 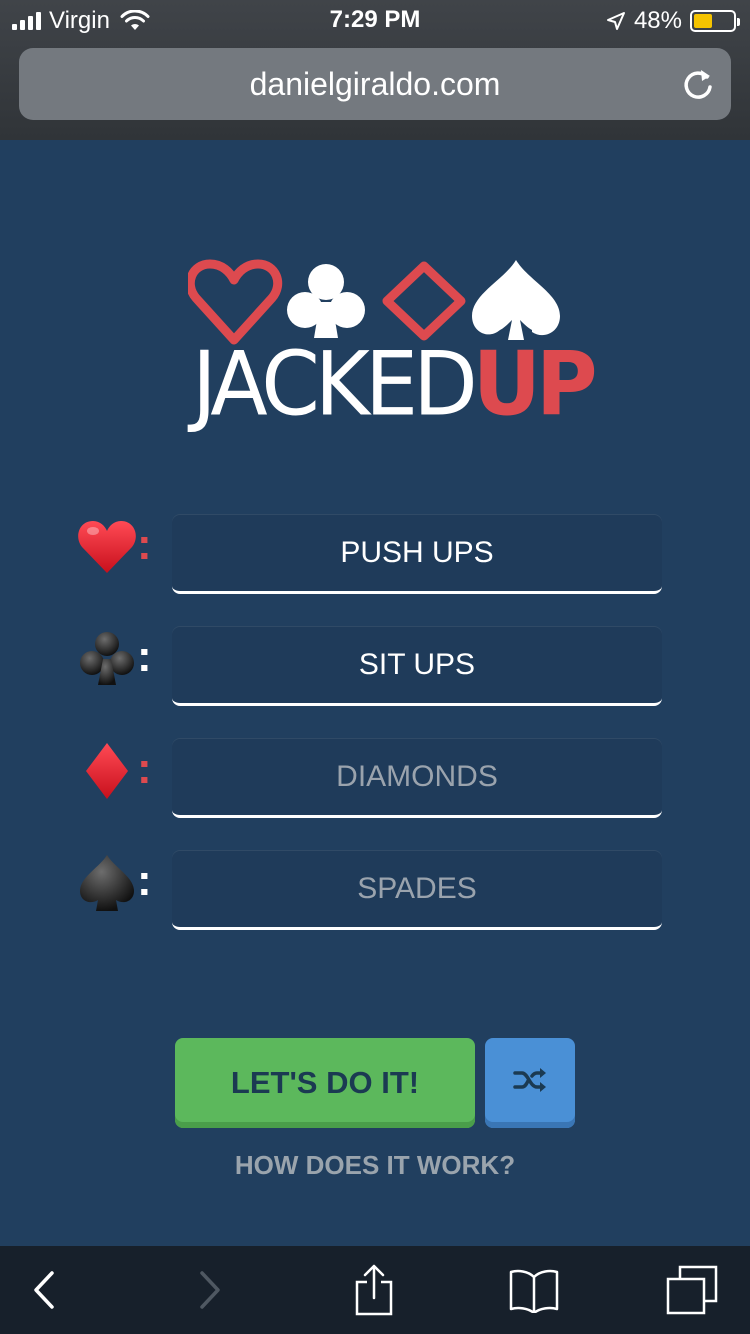 I want to click on row-spades: :, so click(x=375, y=891).